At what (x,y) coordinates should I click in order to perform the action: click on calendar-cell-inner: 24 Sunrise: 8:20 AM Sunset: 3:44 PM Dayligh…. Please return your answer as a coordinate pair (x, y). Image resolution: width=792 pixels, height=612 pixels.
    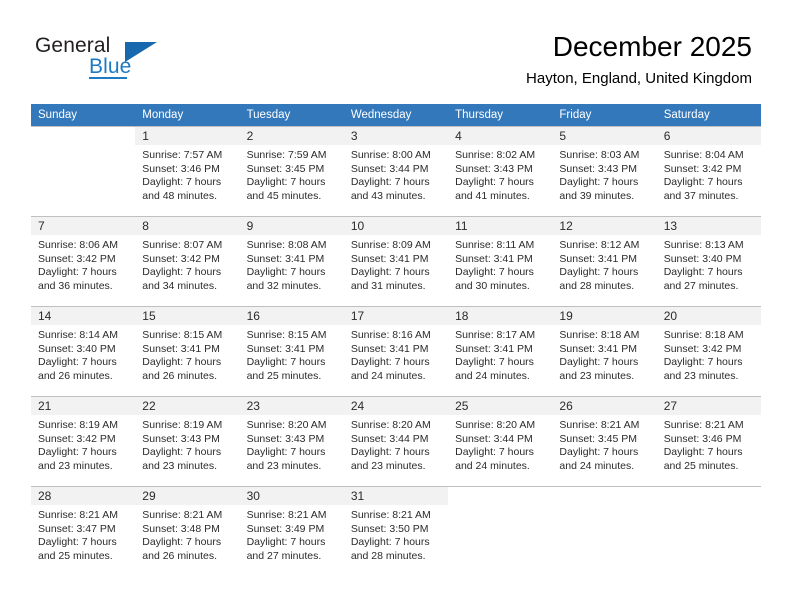
    Looking at the image, I should click on (396, 441).